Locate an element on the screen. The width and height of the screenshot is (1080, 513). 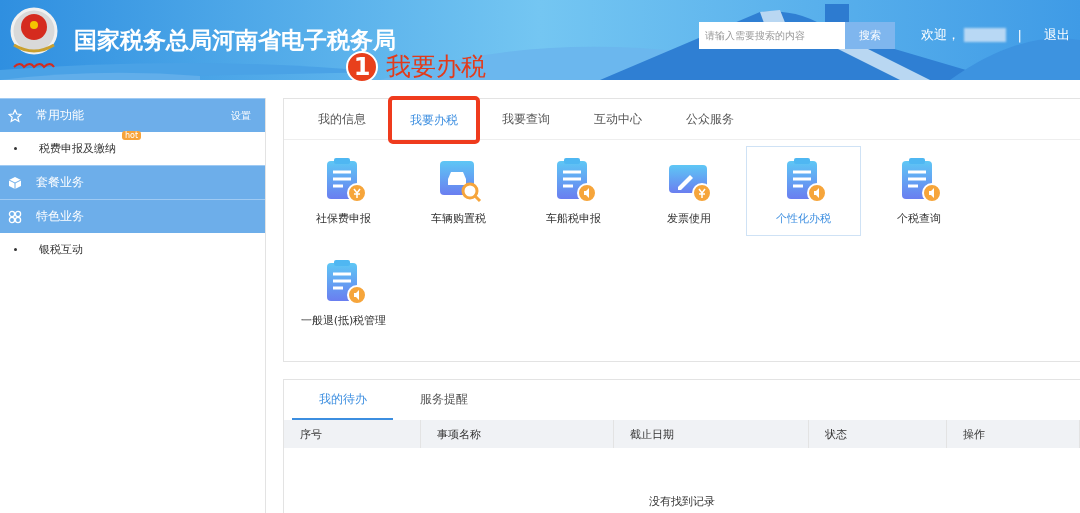
cube-icon is located at coordinates (15, 182).